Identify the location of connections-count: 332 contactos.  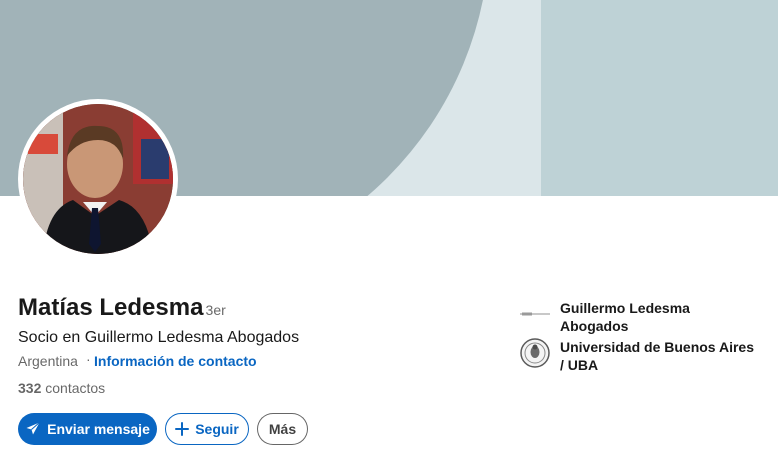
(61, 388).